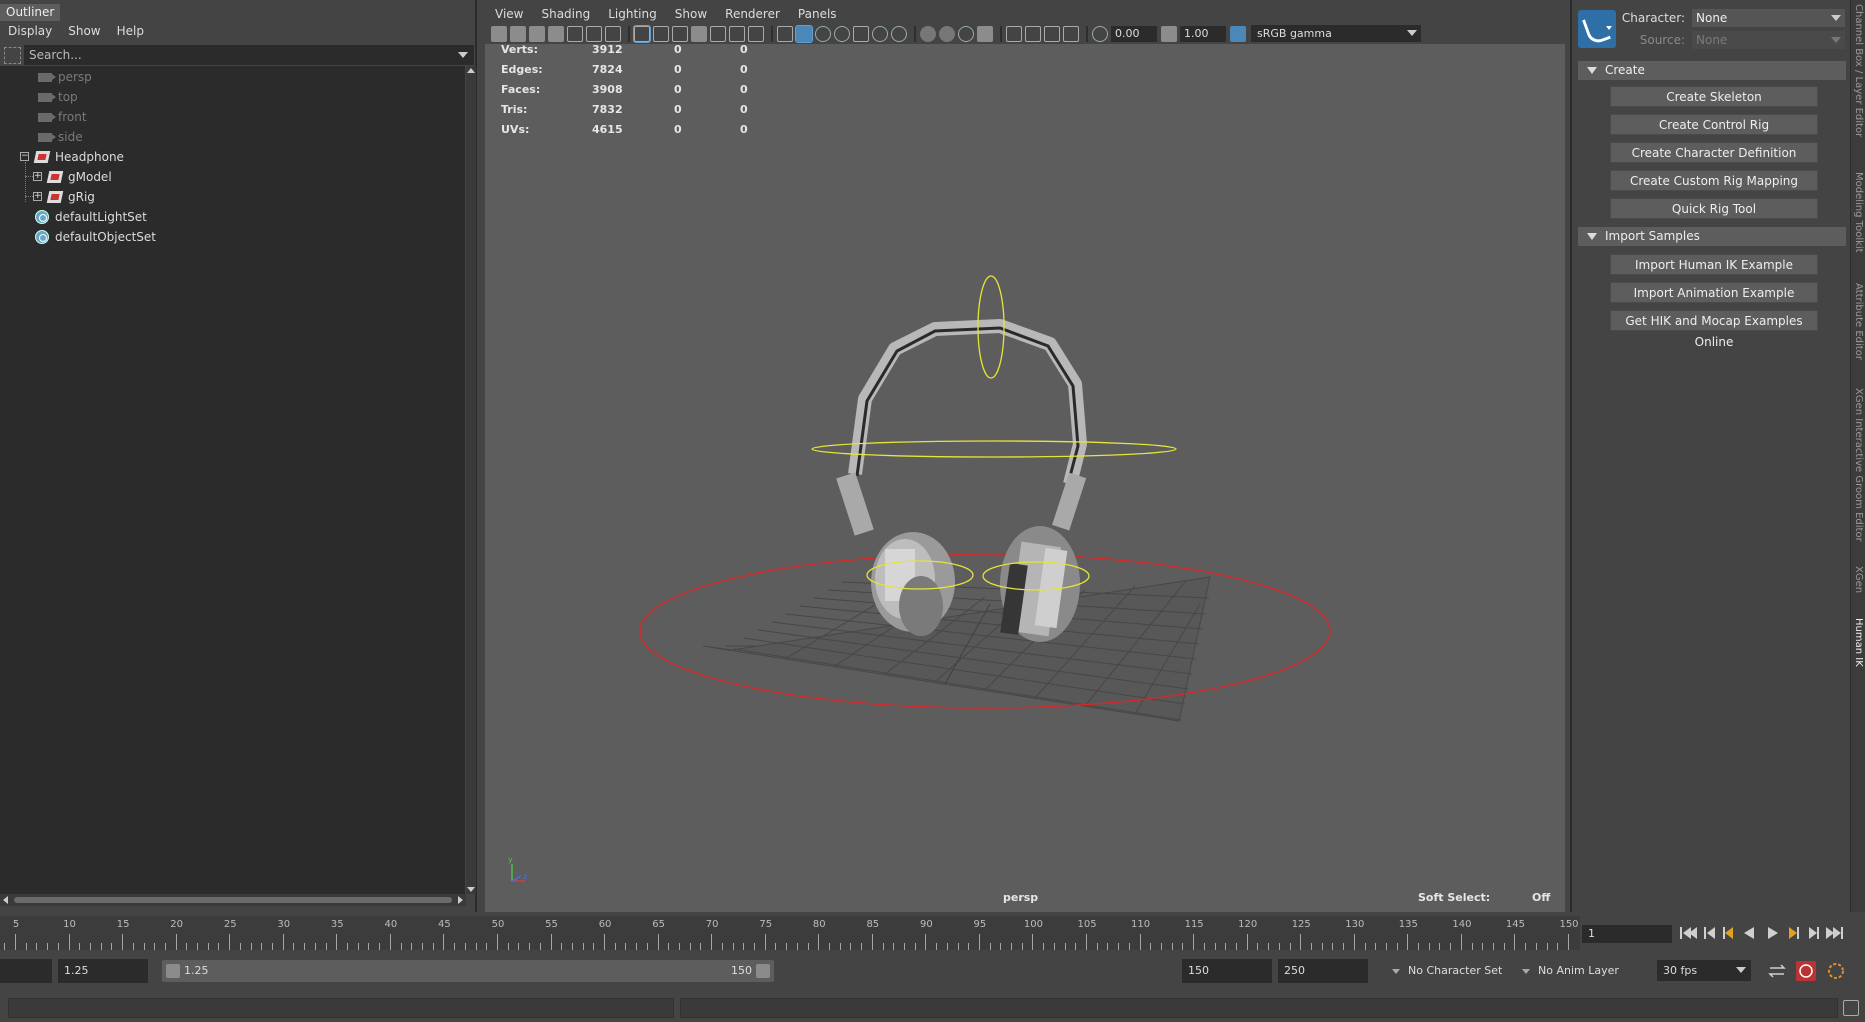 This screenshot has width=1865, height=1022. Describe the element at coordinates (1448, 971) in the screenshot. I see `character-set-dropdown: No Character Set` at that location.